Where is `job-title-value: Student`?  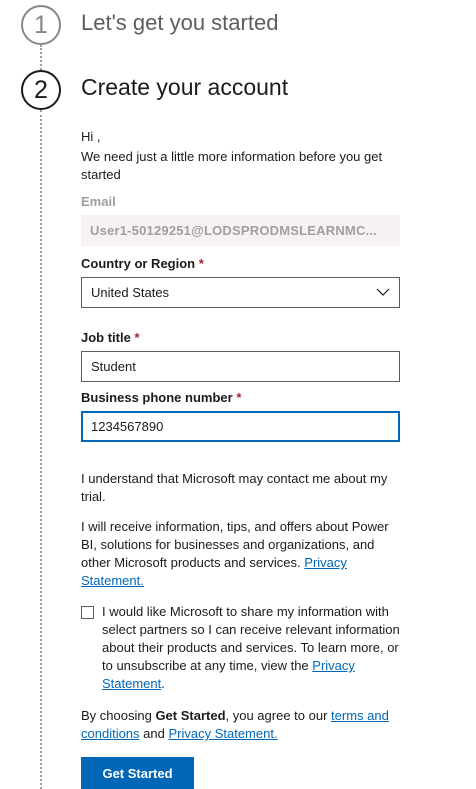
job-title-value: Student is located at coordinates (113, 366).